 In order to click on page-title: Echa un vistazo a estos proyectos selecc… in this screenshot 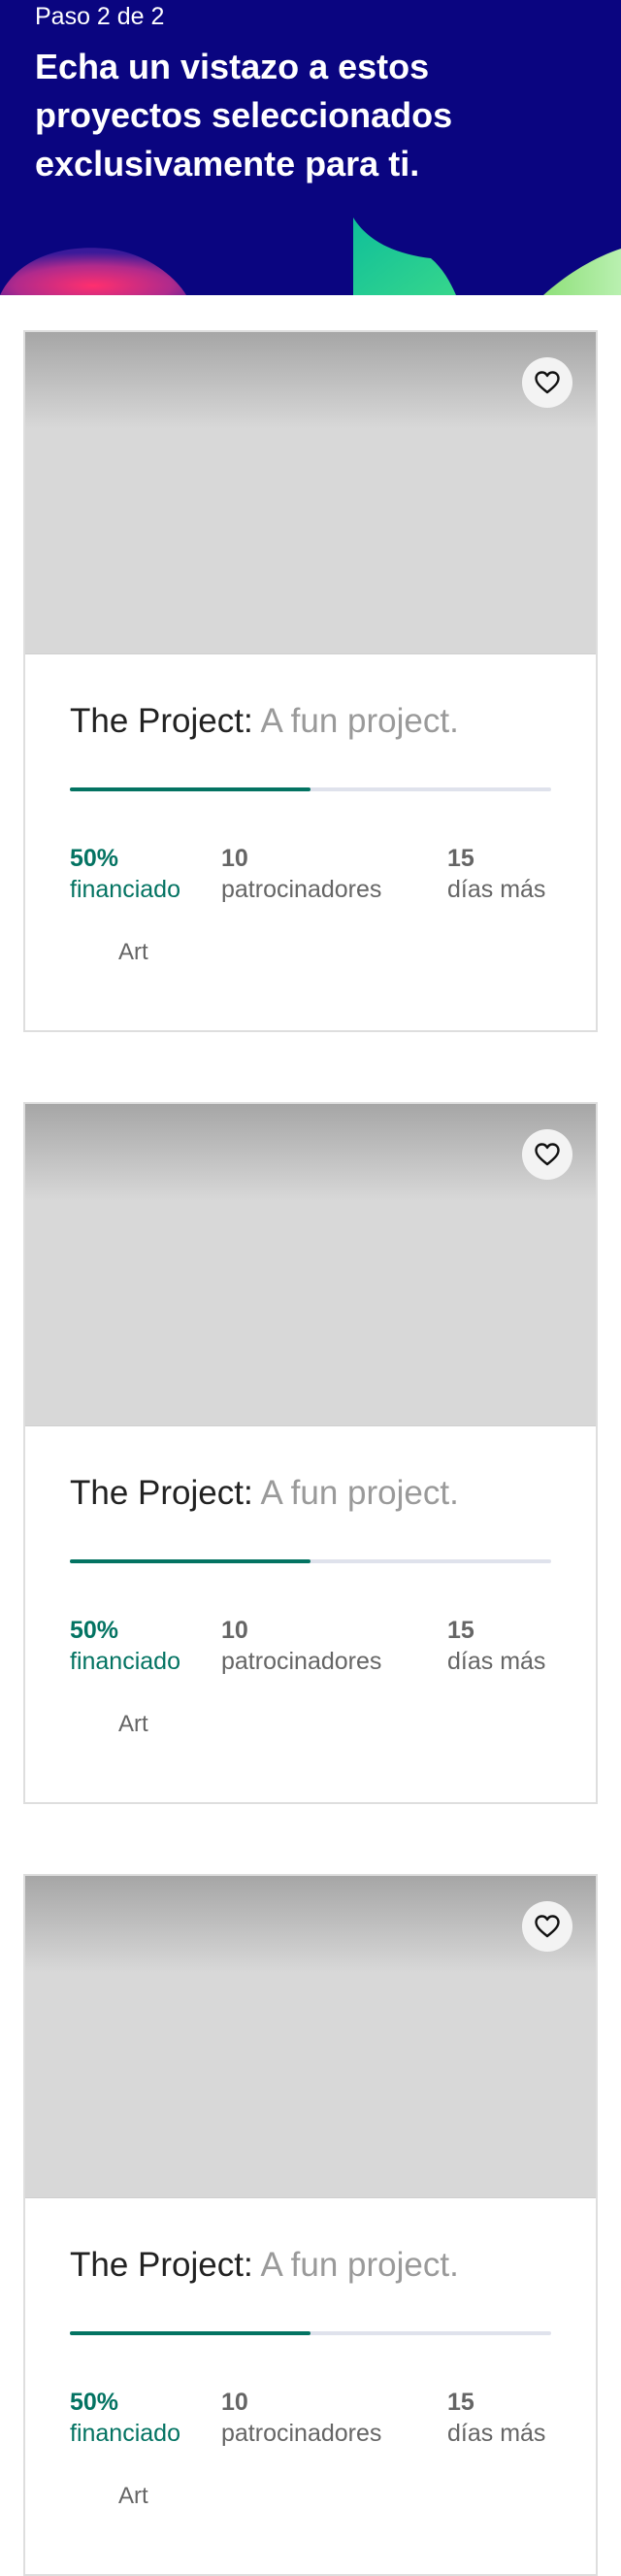, I will do `click(244, 116)`.